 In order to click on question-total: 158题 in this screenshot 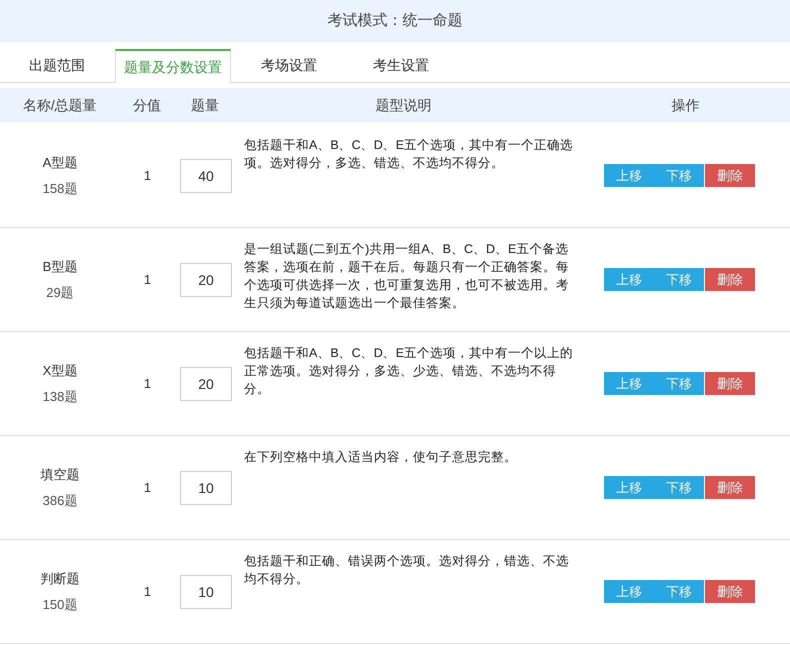, I will do `click(60, 189)`.